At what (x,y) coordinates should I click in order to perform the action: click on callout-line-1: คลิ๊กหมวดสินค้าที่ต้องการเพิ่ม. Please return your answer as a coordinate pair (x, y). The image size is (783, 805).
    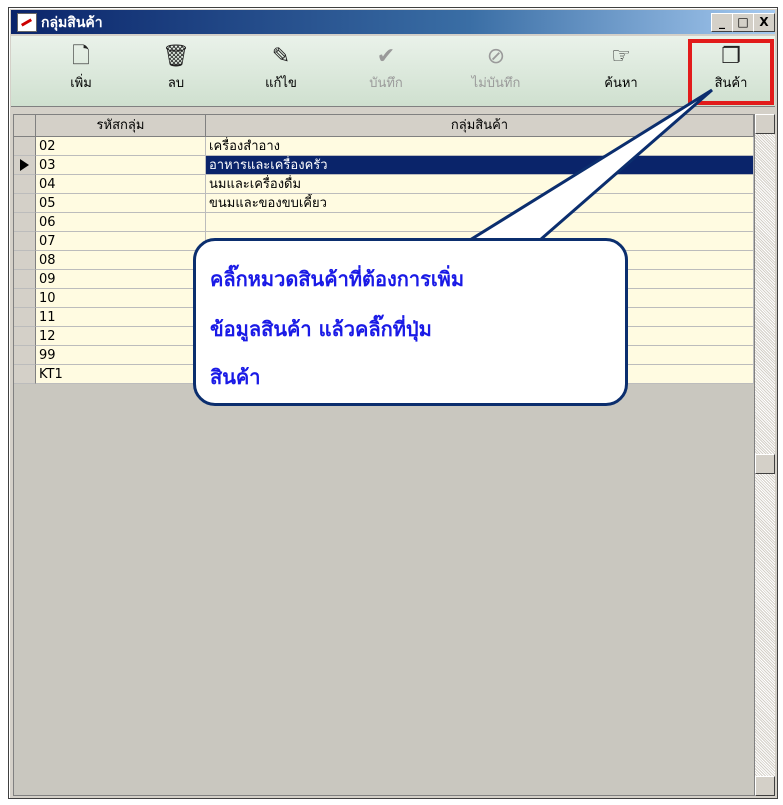
    Looking at the image, I should click on (337, 279).